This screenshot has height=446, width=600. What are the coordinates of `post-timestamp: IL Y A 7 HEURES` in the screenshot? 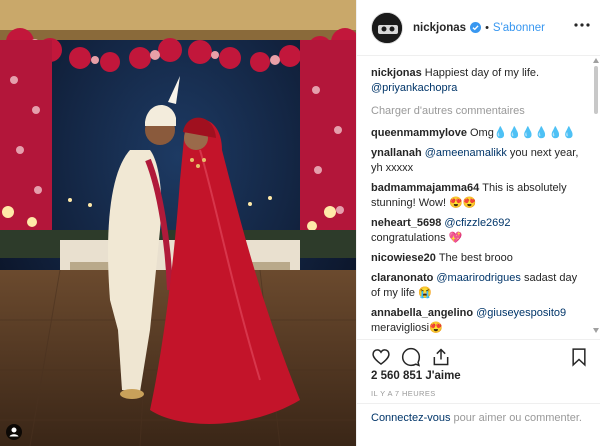 It's located at (403, 393).